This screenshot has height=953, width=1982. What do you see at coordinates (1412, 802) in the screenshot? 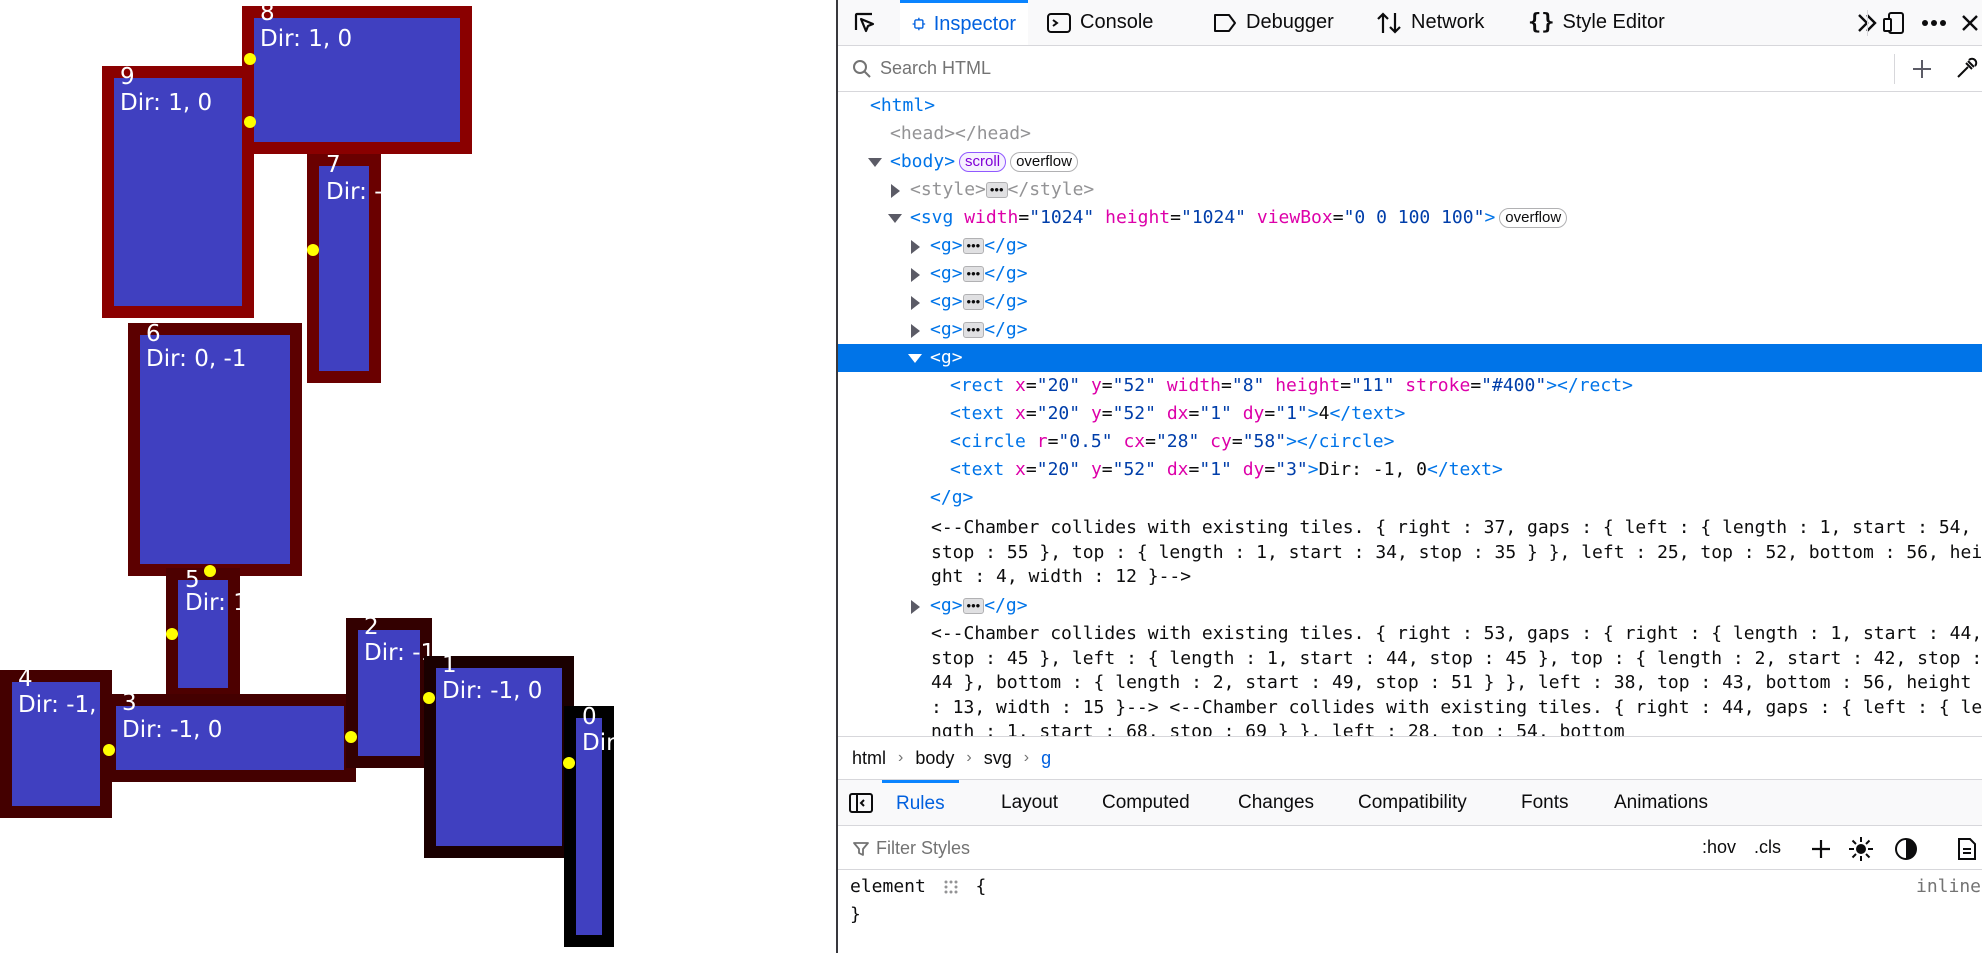
I see `tab-compatibility: Compatibility` at bounding box center [1412, 802].